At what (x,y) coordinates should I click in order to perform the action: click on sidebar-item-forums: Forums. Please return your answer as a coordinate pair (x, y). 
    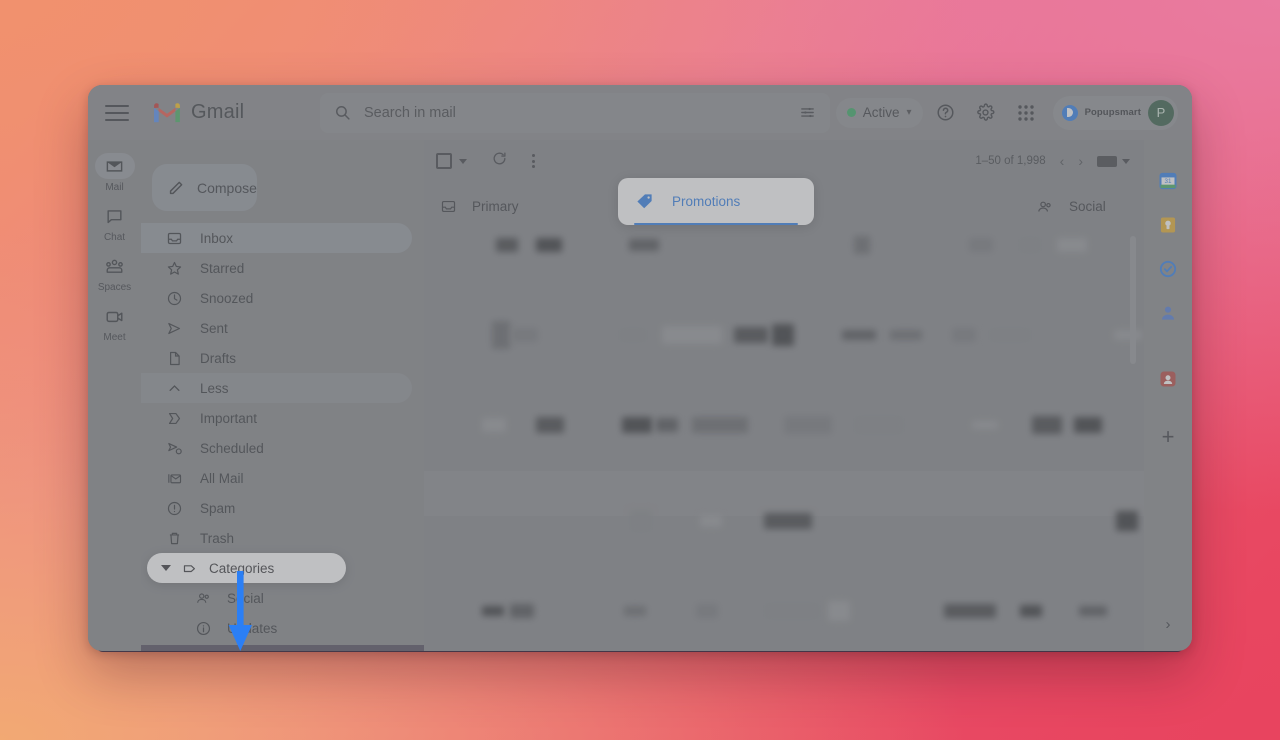
    Looking at the image, I should click on (276, 647).